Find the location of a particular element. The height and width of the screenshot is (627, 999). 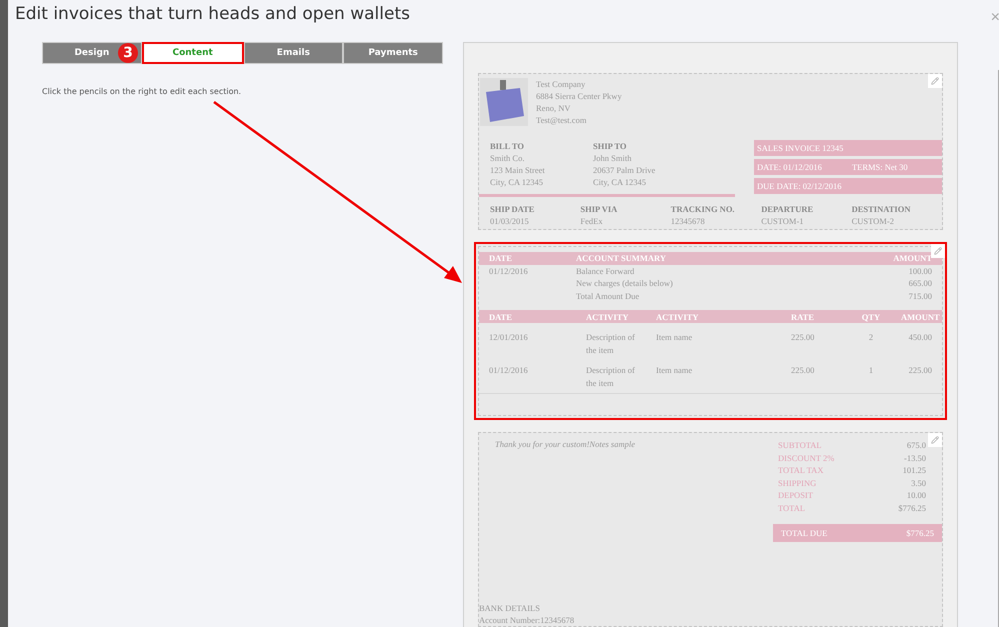

table-cell-text: New charges (details below) is located at coordinates (625, 283).